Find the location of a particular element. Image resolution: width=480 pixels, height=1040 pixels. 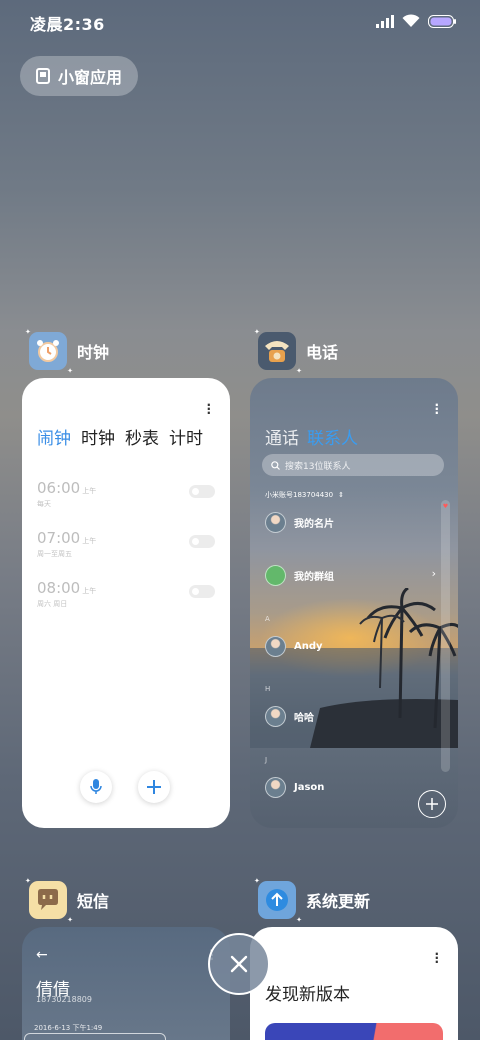

conversation-number: 18730218809 is located at coordinates (64, 999).